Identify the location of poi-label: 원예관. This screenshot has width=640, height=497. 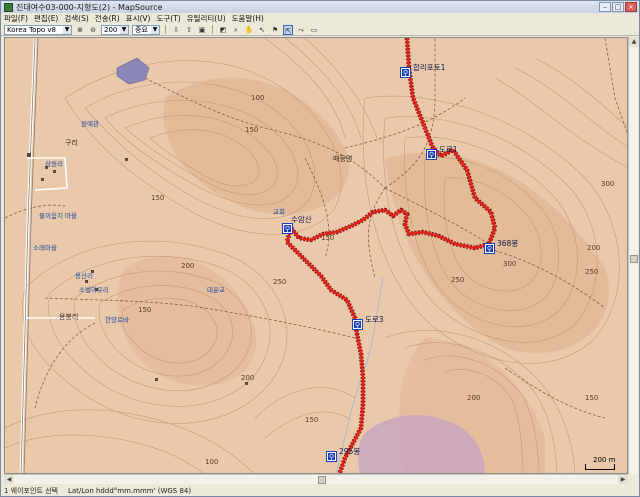
(90, 124).